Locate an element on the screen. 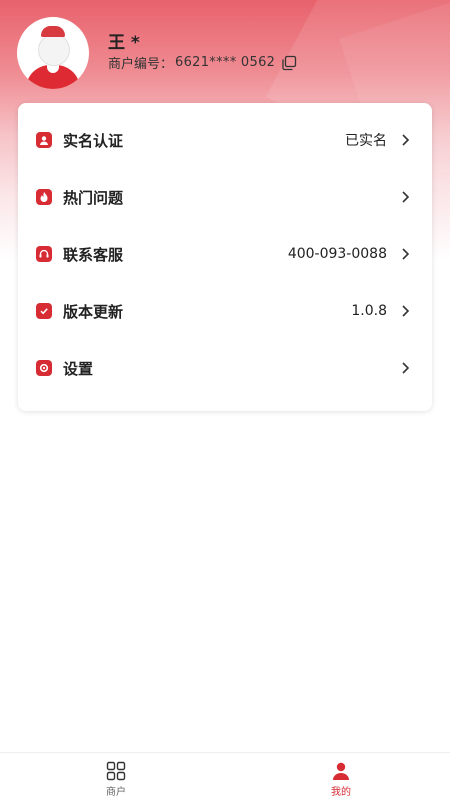 The image size is (450, 801). menu-item-real-name: 实名认证 已实名 is located at coordinates (225, 140).